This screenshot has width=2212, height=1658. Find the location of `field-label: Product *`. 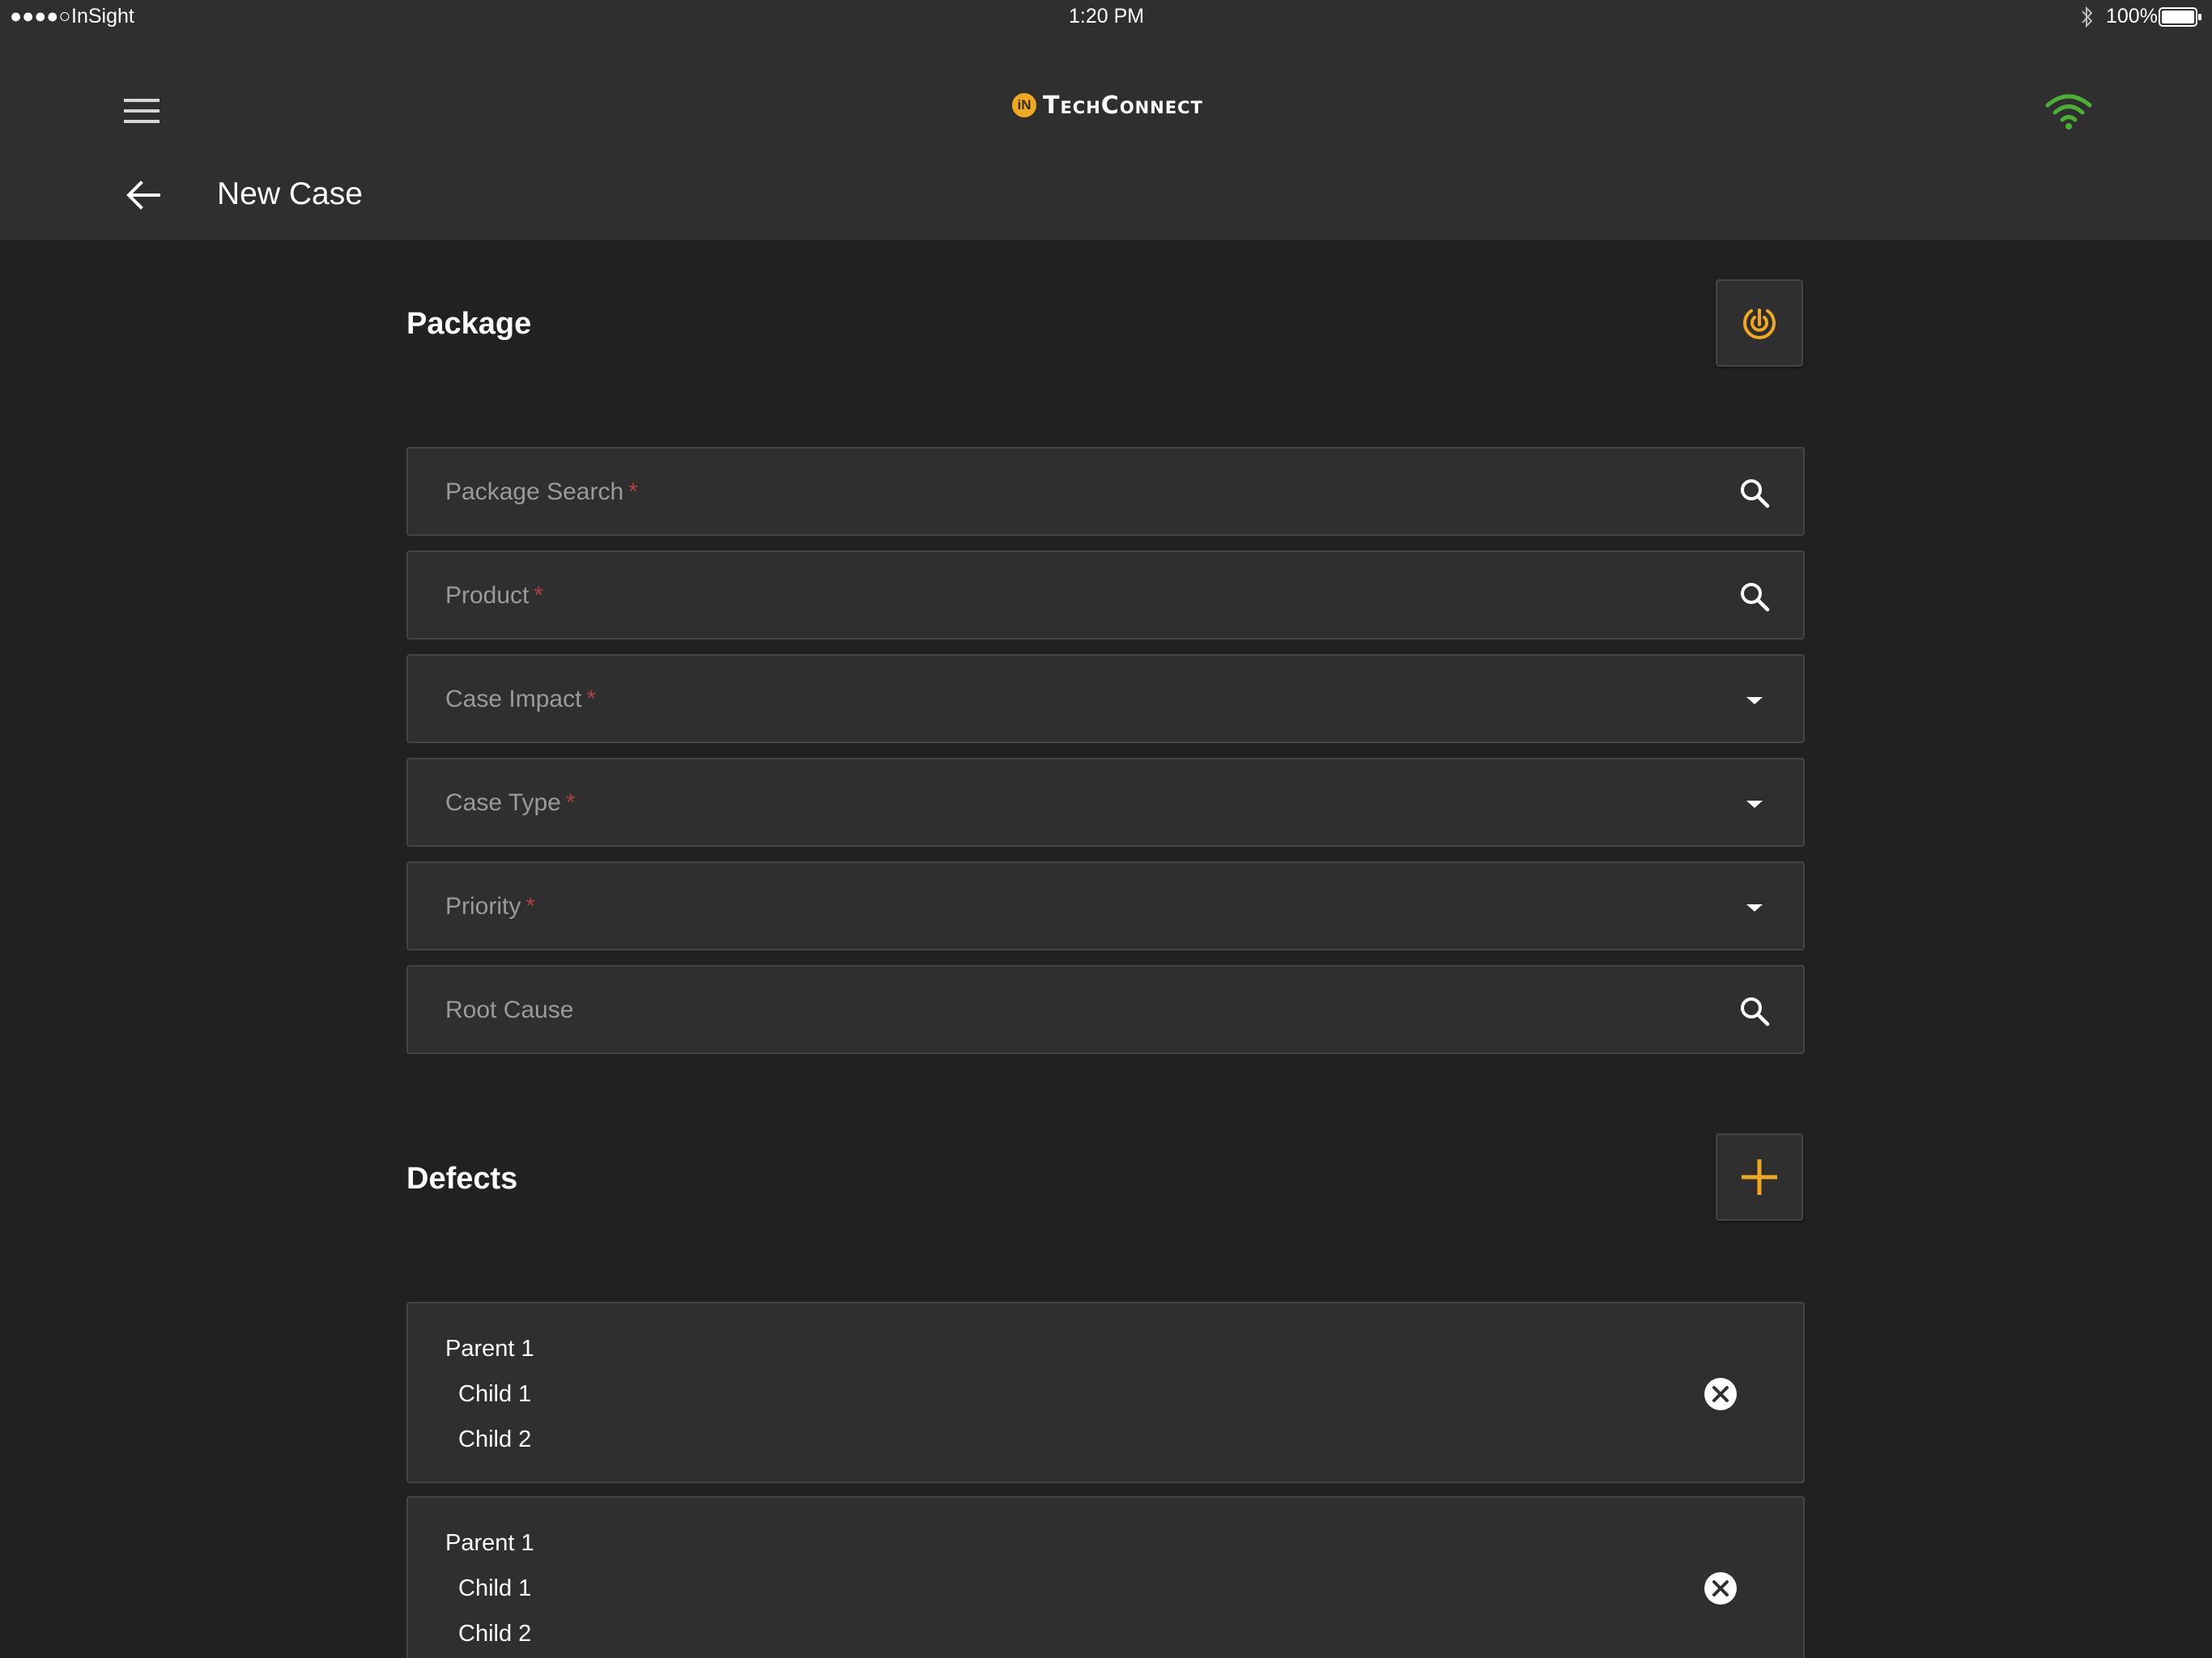

field-label: Product * is located at coordinates (495, 595).